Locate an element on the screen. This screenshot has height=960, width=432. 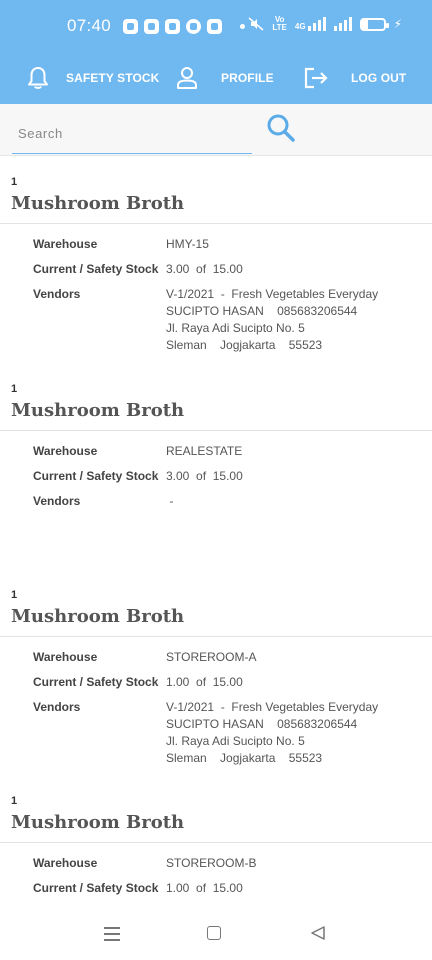
signal-4g: 4G is located at coordinates (310, 24).